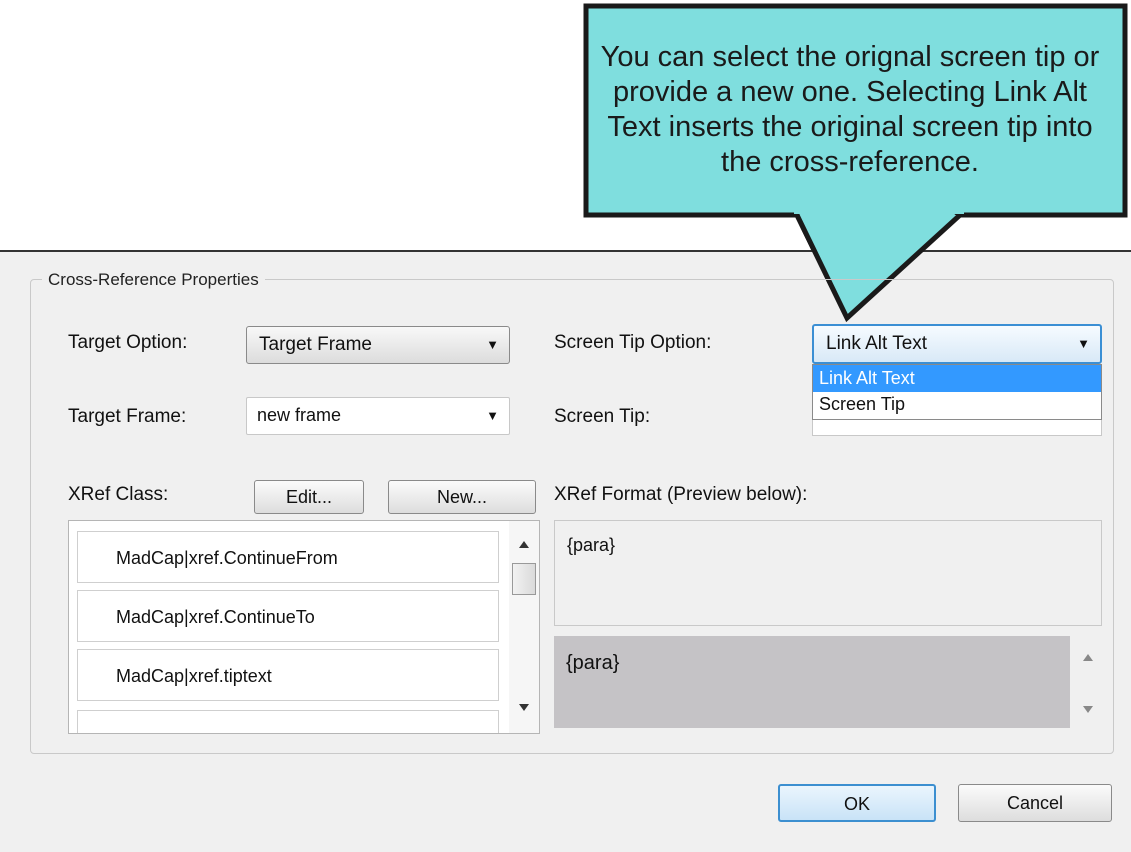 The height and width of the screenshot is (852, 1131). I want to click on cancel-button: Cancel, so click(1035, 803).